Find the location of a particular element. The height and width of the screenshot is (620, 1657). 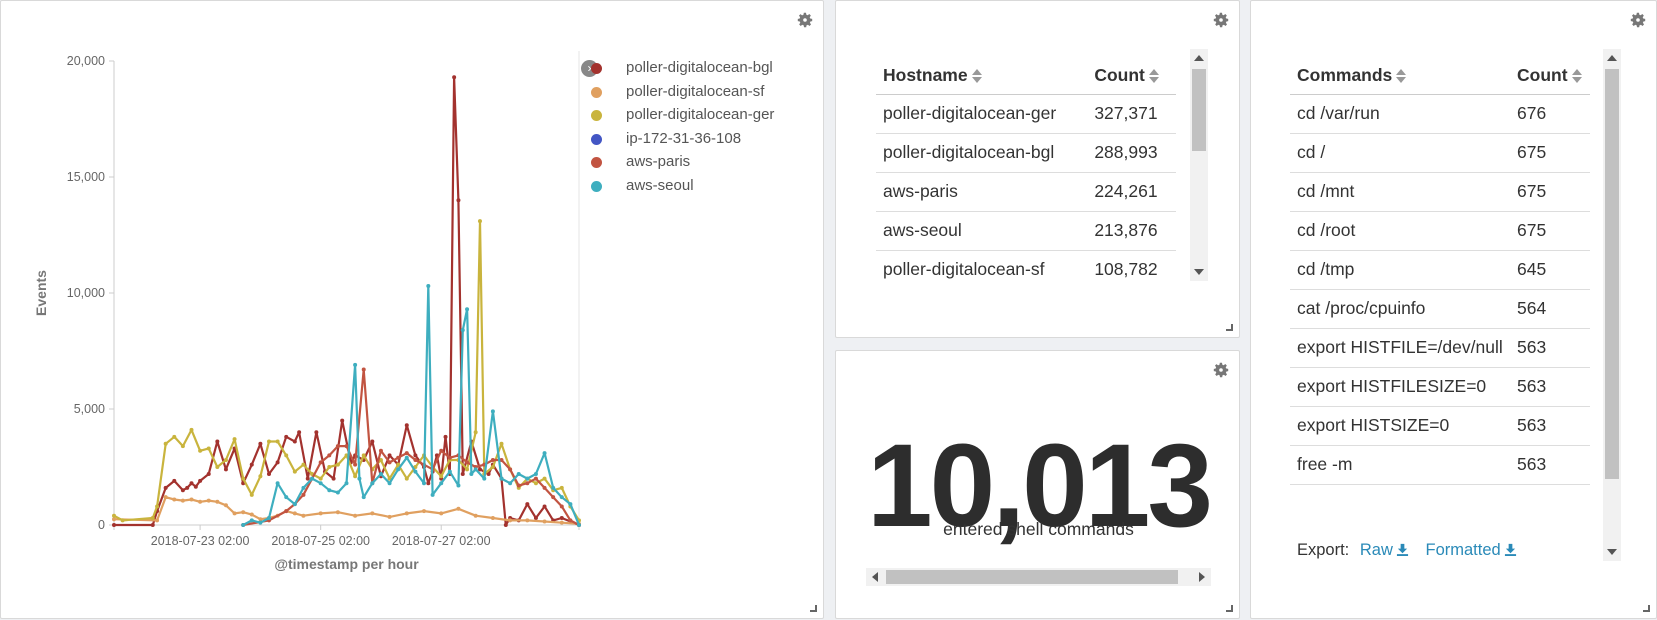

legend-item: poller-digitalocean-ger is located at coordinates (678, 116).